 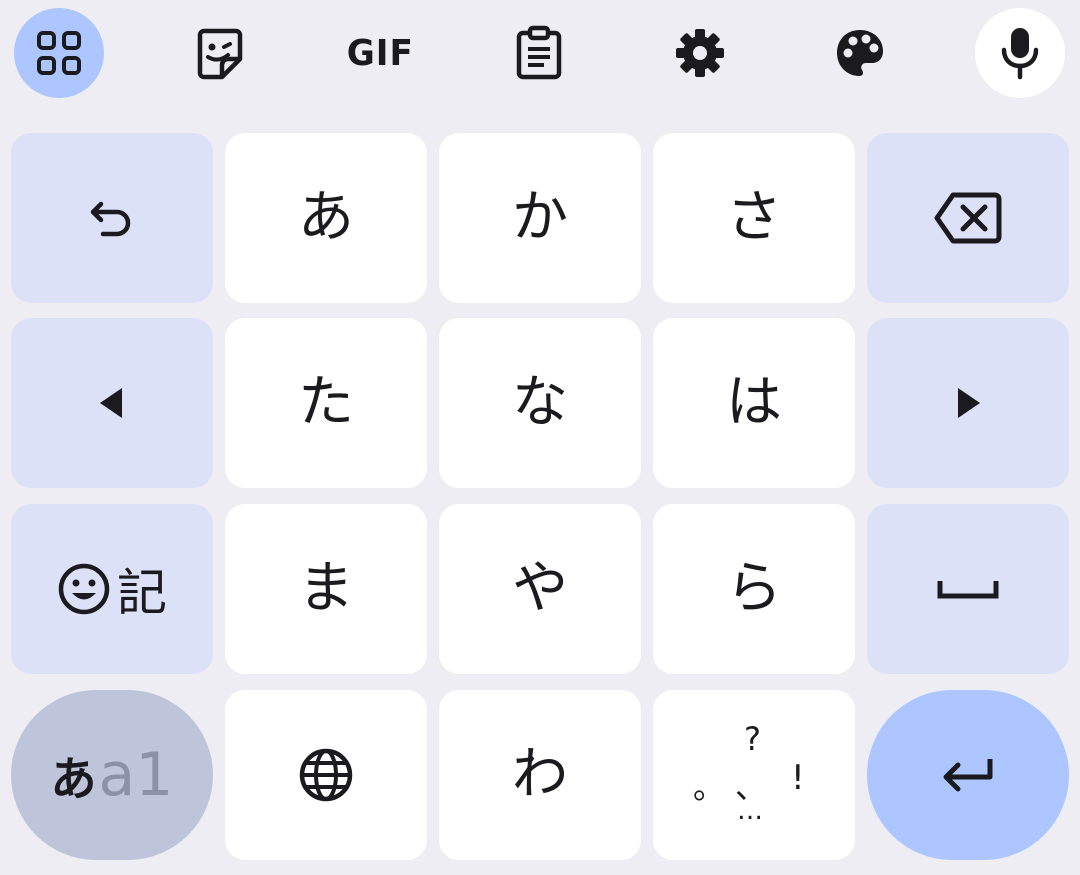 I want to click on gif-button: GIF, so click(x=380, y=53).